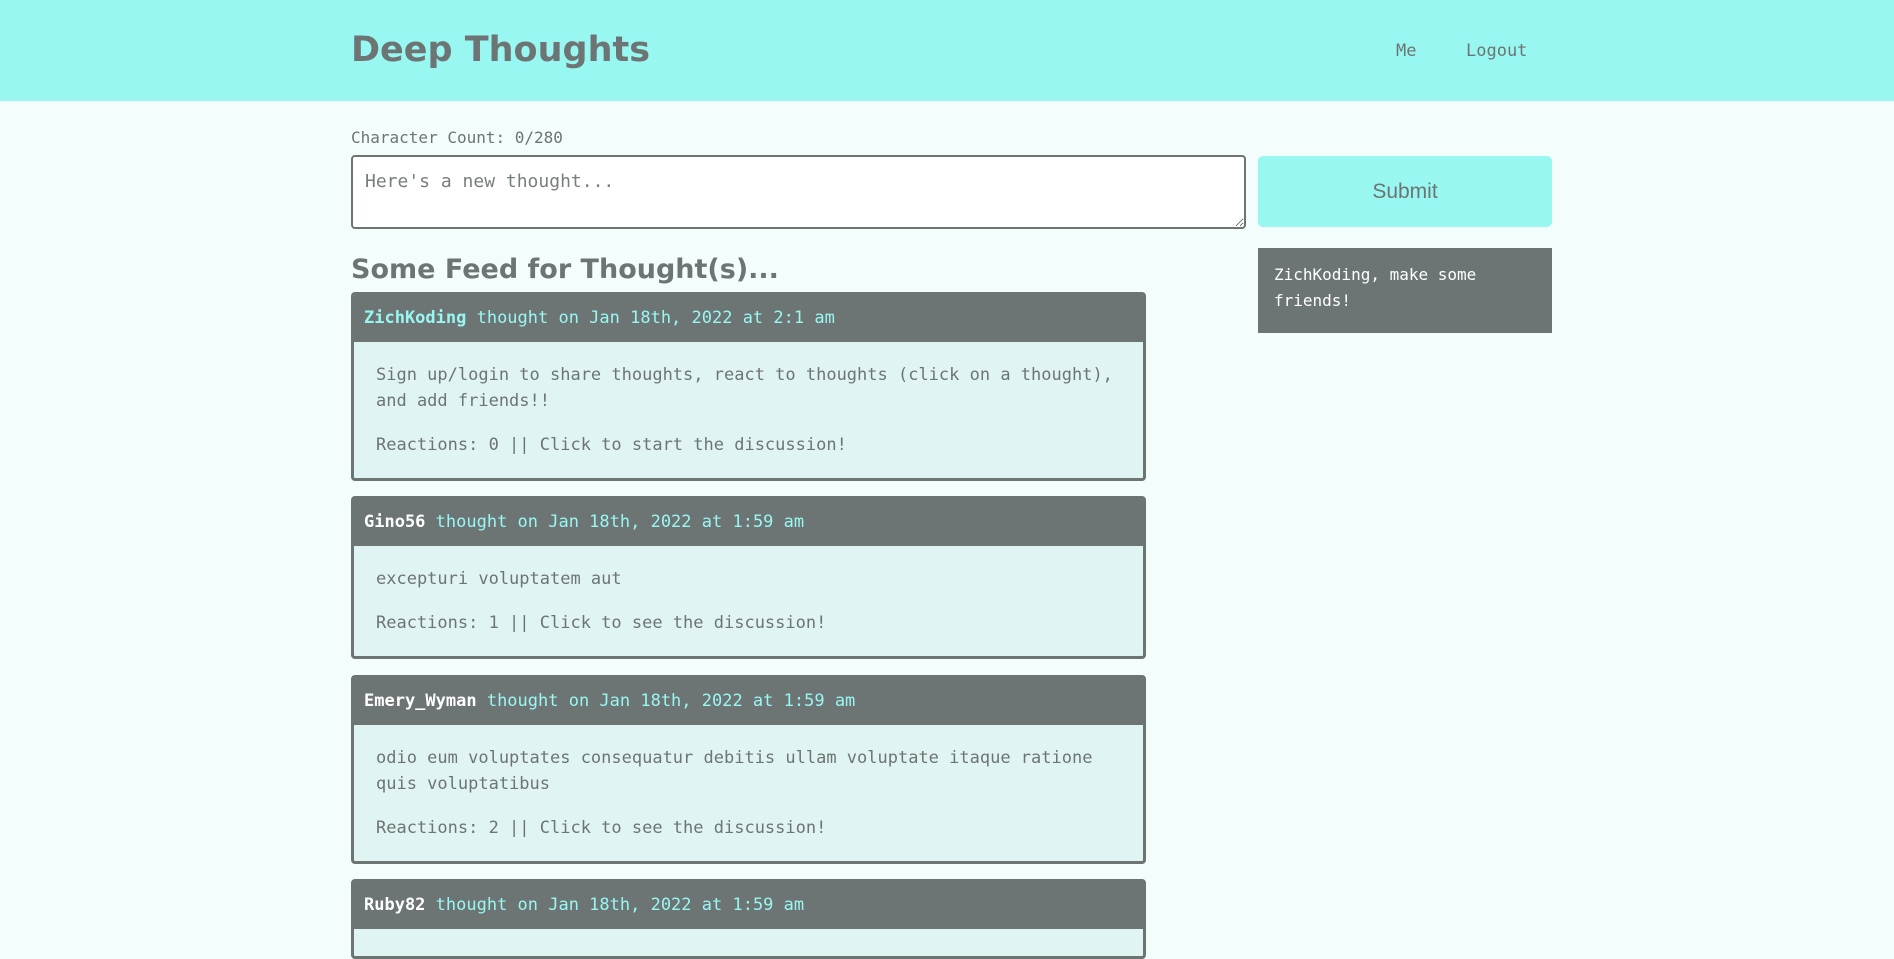 This screenshot has width=1894, height=959. What do you see at coordinates (420, 701) in the screenshot?
I see `thought-author-link: Emery_Wyman` at bounding box center [420, 701].